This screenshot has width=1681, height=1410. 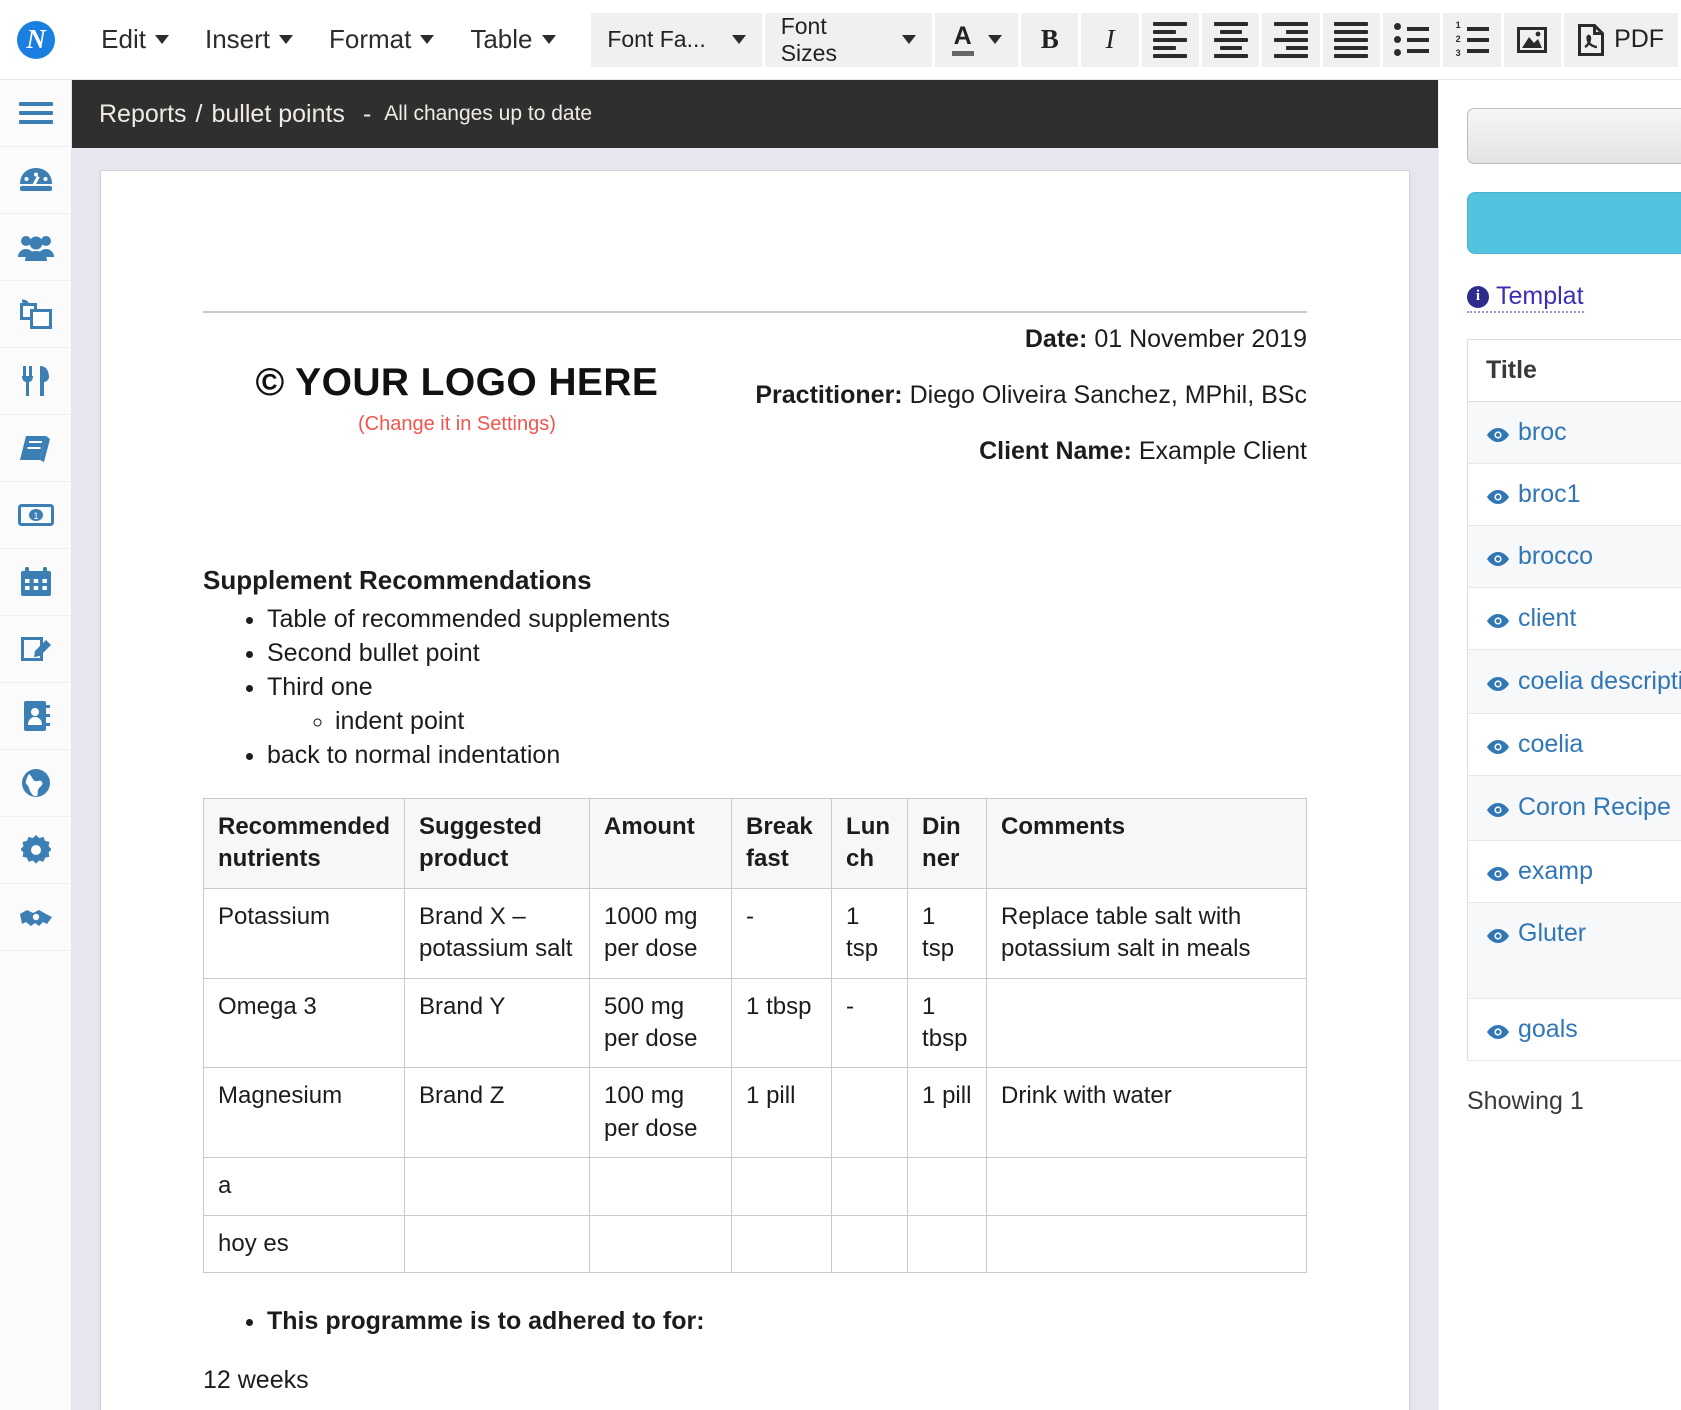 I want to click on bullet-list-button, so click(x=1412, y=39).